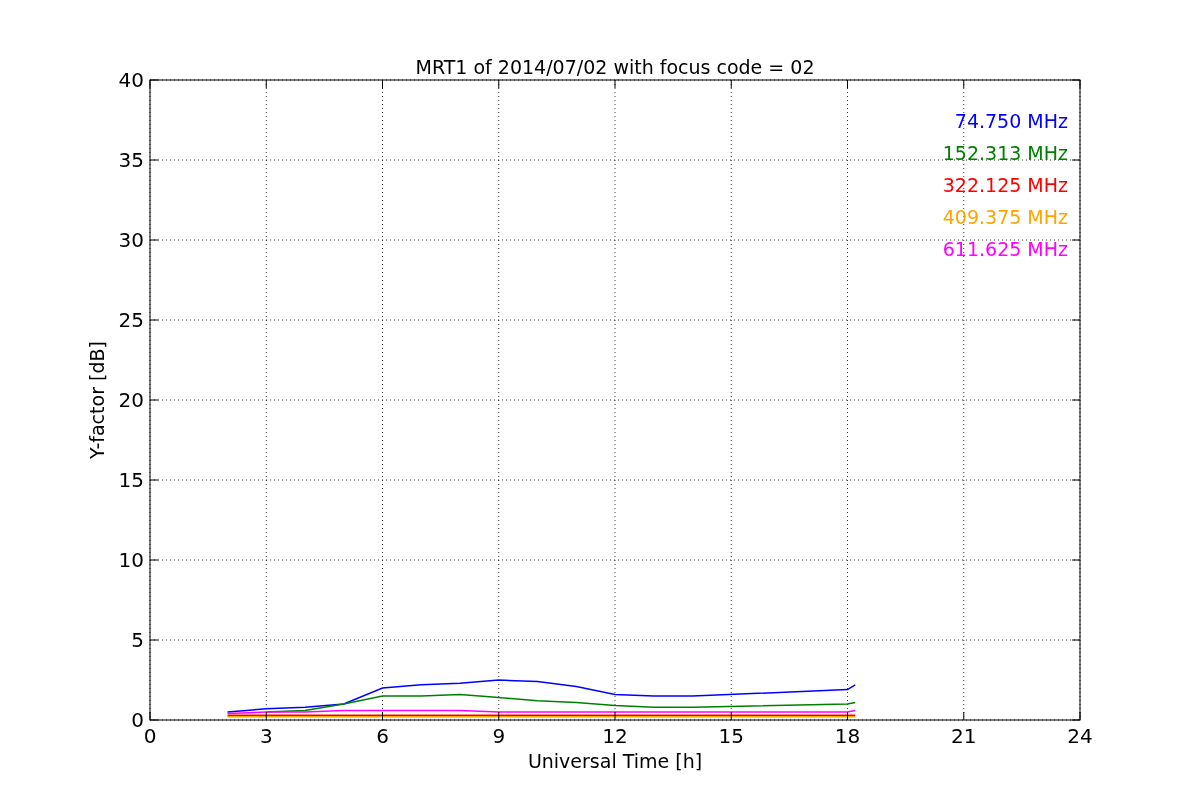  Describe the element at coordinates (382, 736) in the screenshot. I see `x-tick-label: 6` at that location.